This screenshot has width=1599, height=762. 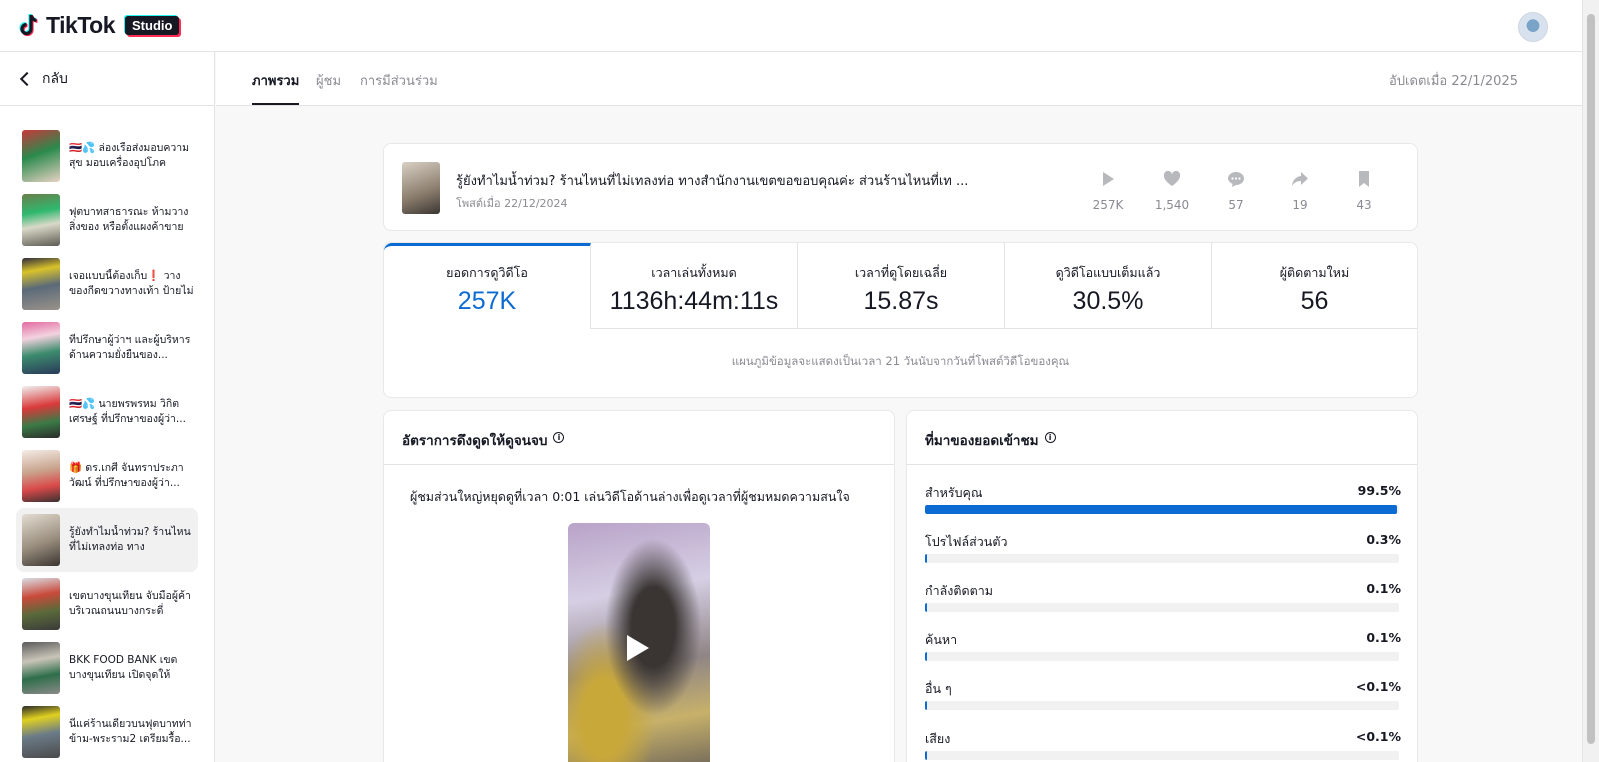 What do you see at coordinates (901, 272) in the screenshot?
I see `metric-label: เวลาที่ดูโดยเฉลี่ย` at bounding box center [901, 272].